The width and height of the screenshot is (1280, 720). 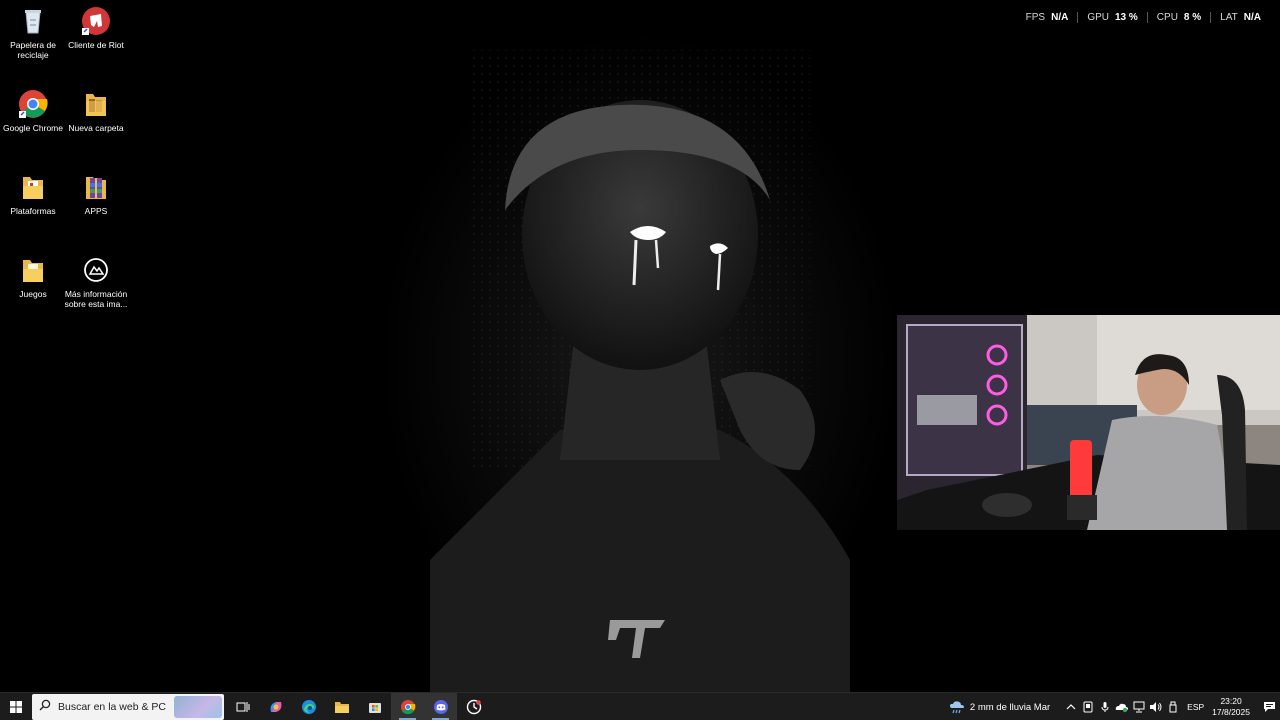 I want to click on cloud-sync-icon, so click(x=1121, y=708).